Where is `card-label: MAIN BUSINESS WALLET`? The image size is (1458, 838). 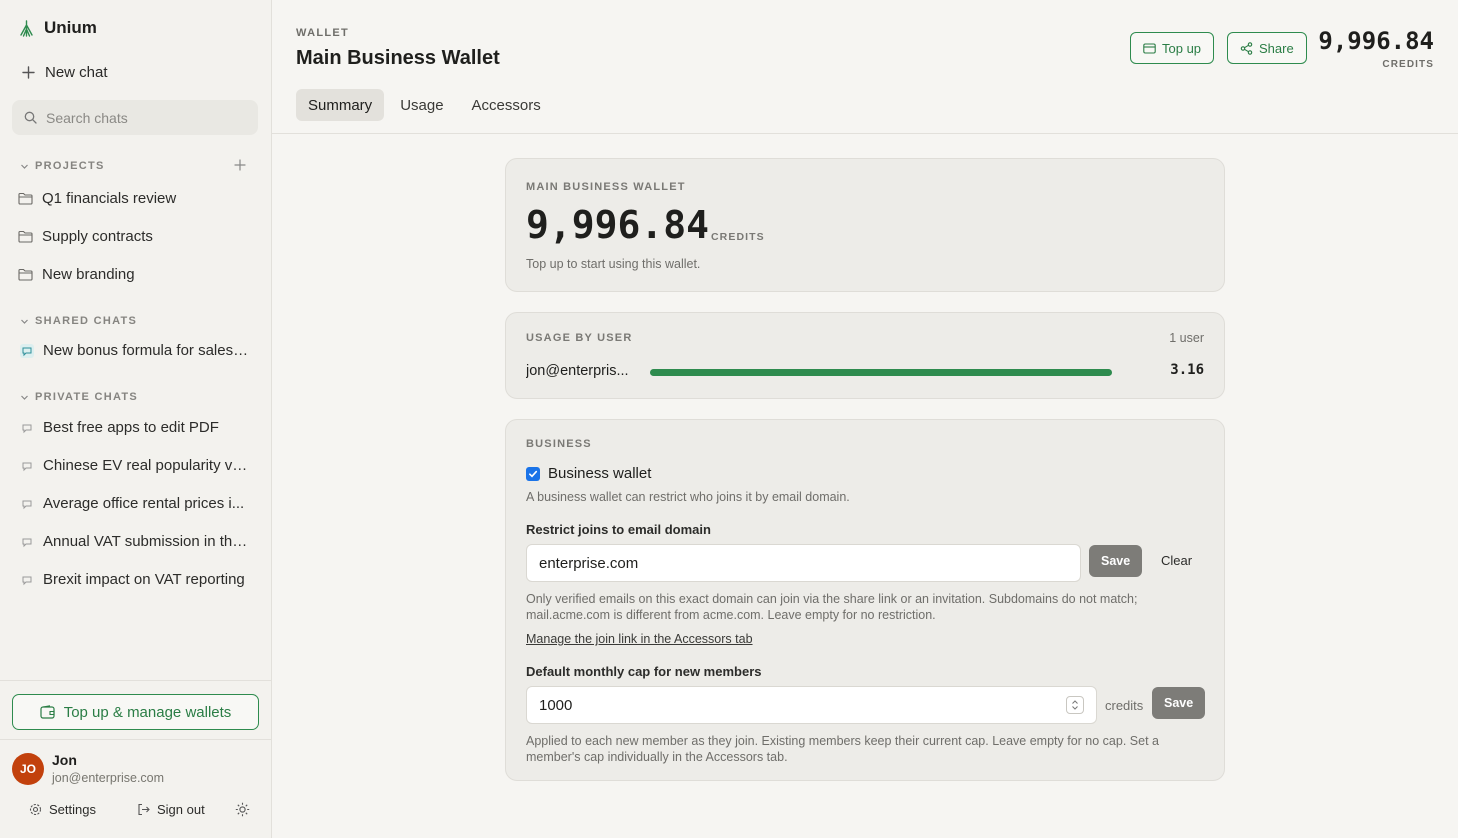
card-label: MAIN BUSINESS WALLET is located at coordinates (606, 187).